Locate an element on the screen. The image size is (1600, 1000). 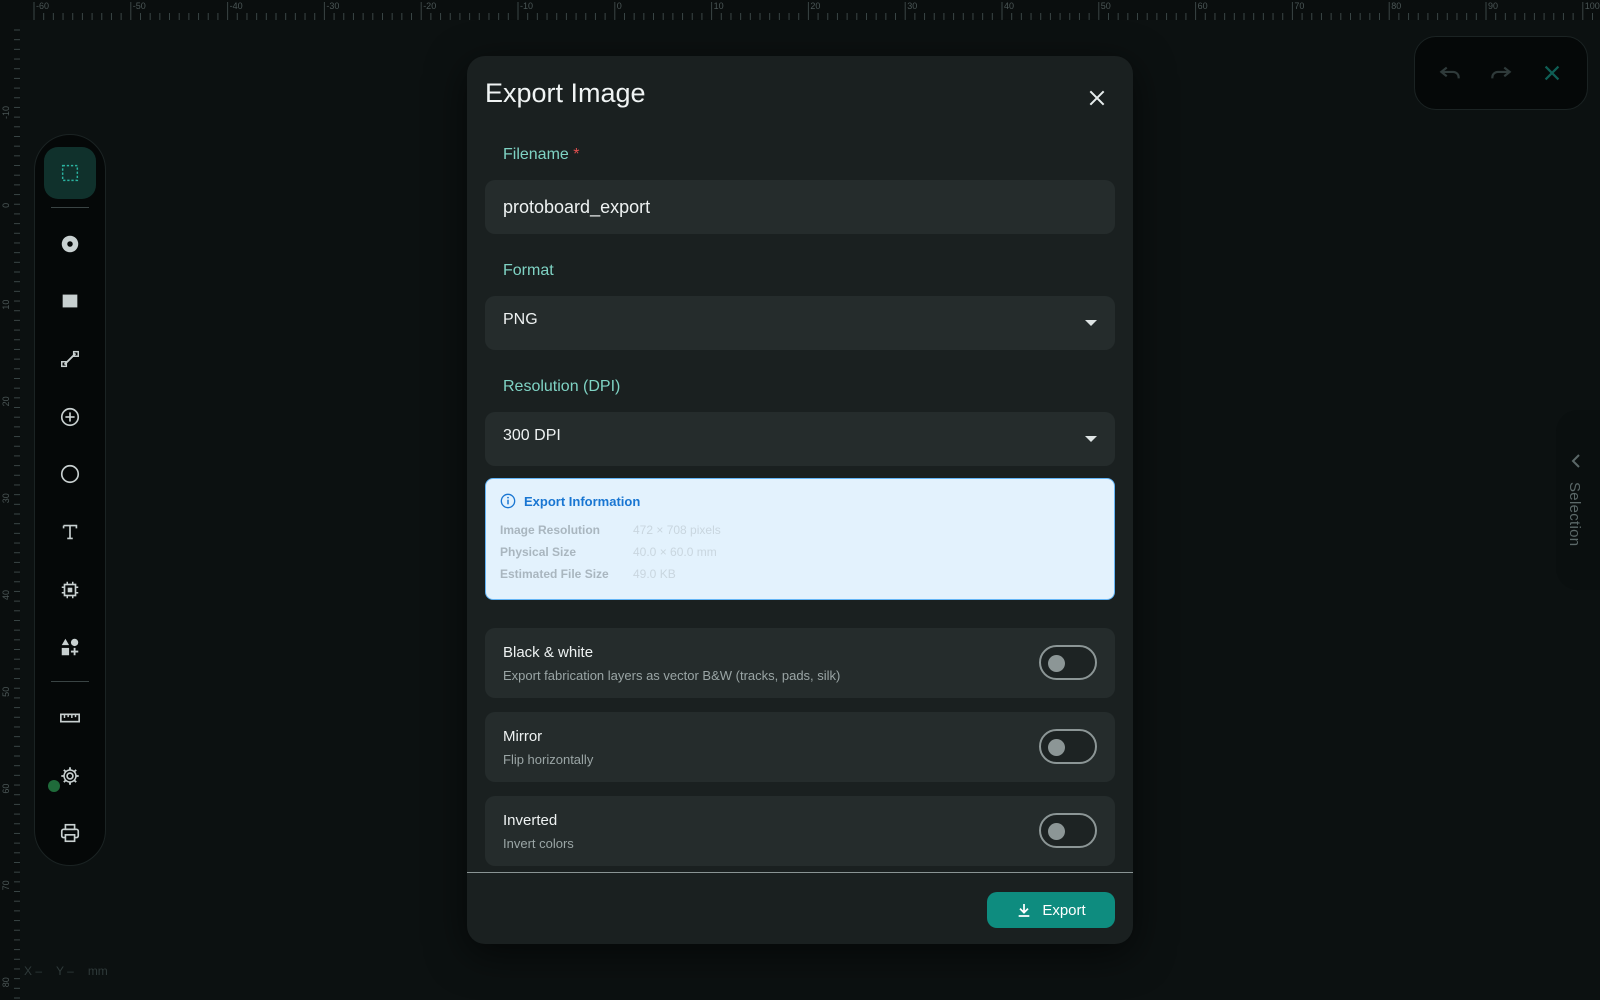
info-value: 40.0 × 60.0 mm is located at coordinates (675, 552).